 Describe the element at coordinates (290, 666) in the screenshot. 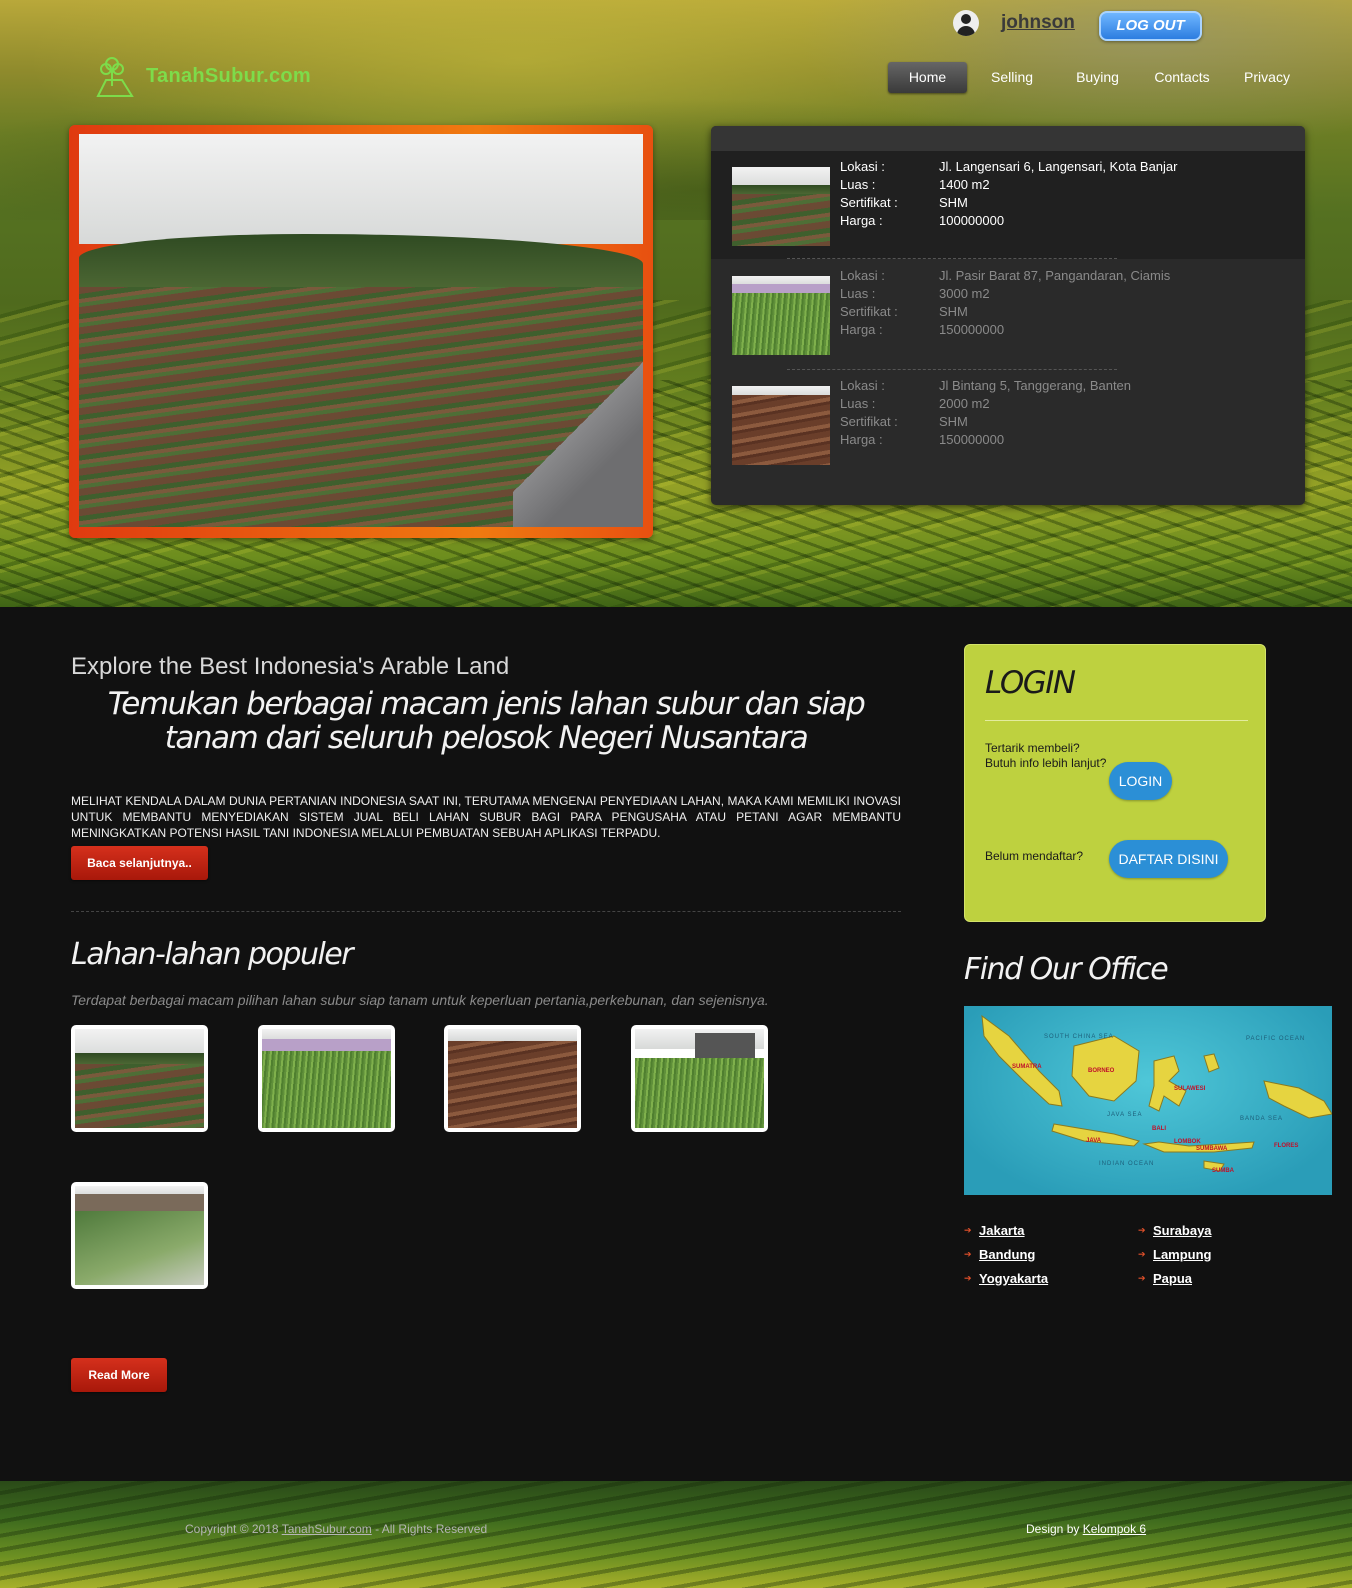

I see `explore-title: Explore the Best Indonesia's Arable Land` at that location.